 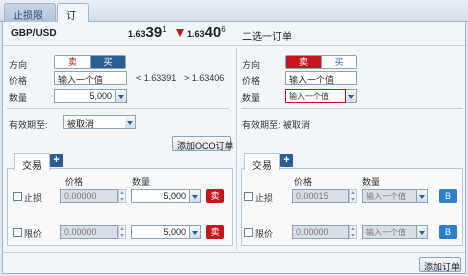 I want to click on right-stop-price-spinner-icon, so click(x=353, y=196).